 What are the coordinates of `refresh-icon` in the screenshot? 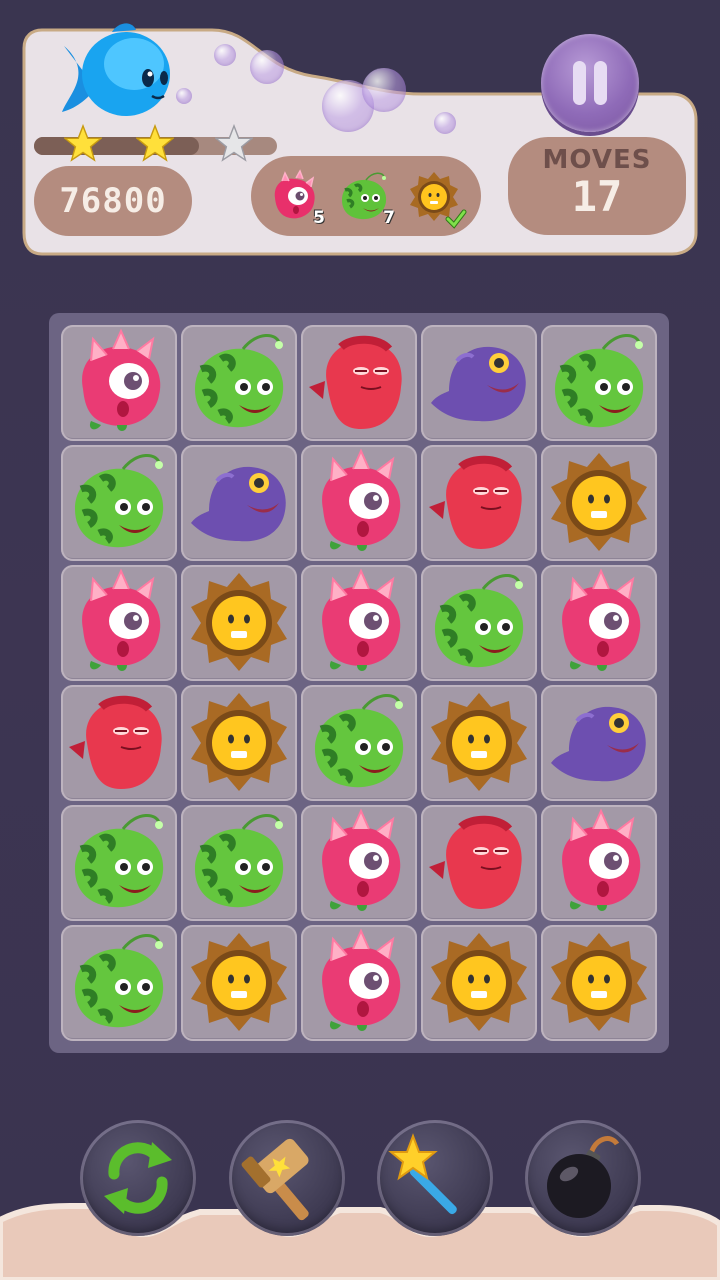 It's located at (138, 1178).